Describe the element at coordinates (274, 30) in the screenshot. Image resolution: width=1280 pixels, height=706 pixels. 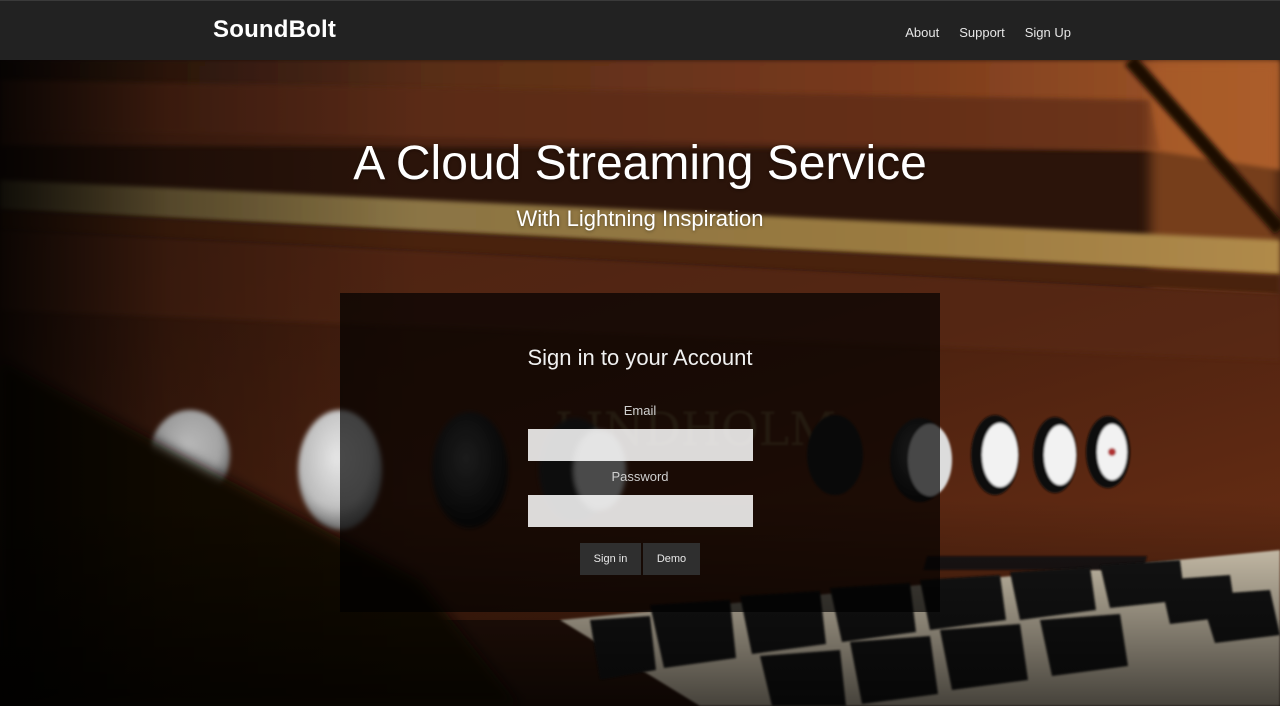
I see `brand-logo: SoundBolt` at that location.